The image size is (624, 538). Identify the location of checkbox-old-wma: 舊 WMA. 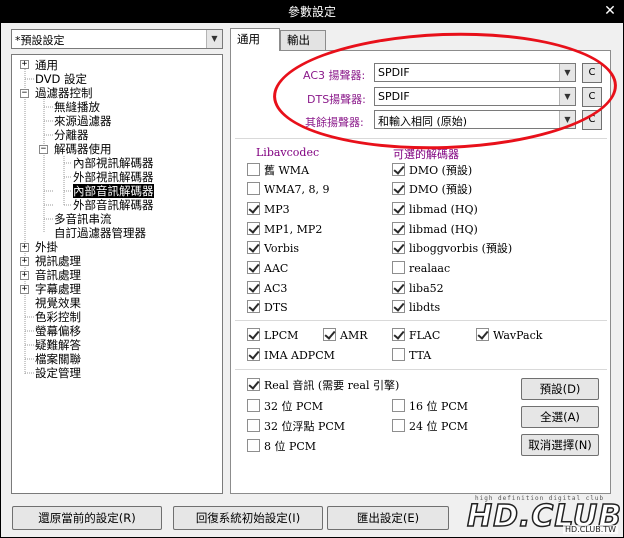
(278, 171).